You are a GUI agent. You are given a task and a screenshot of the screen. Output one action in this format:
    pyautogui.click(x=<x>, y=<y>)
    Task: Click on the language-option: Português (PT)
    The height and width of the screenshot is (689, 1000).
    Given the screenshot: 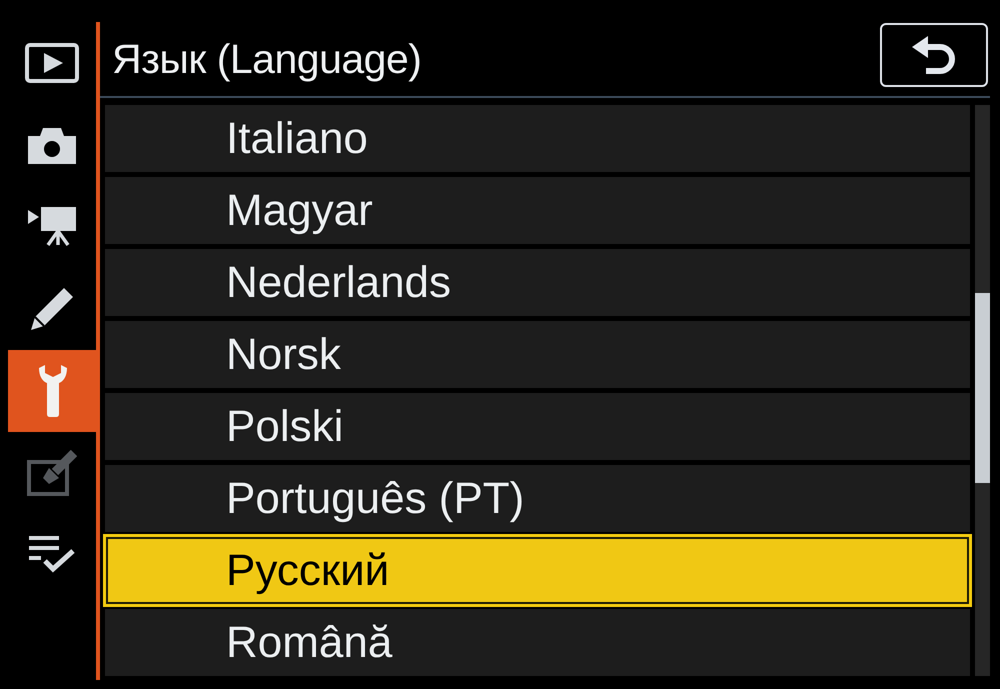 What is the action you would take?
    pyautogui.click(x=537, y=498)
    